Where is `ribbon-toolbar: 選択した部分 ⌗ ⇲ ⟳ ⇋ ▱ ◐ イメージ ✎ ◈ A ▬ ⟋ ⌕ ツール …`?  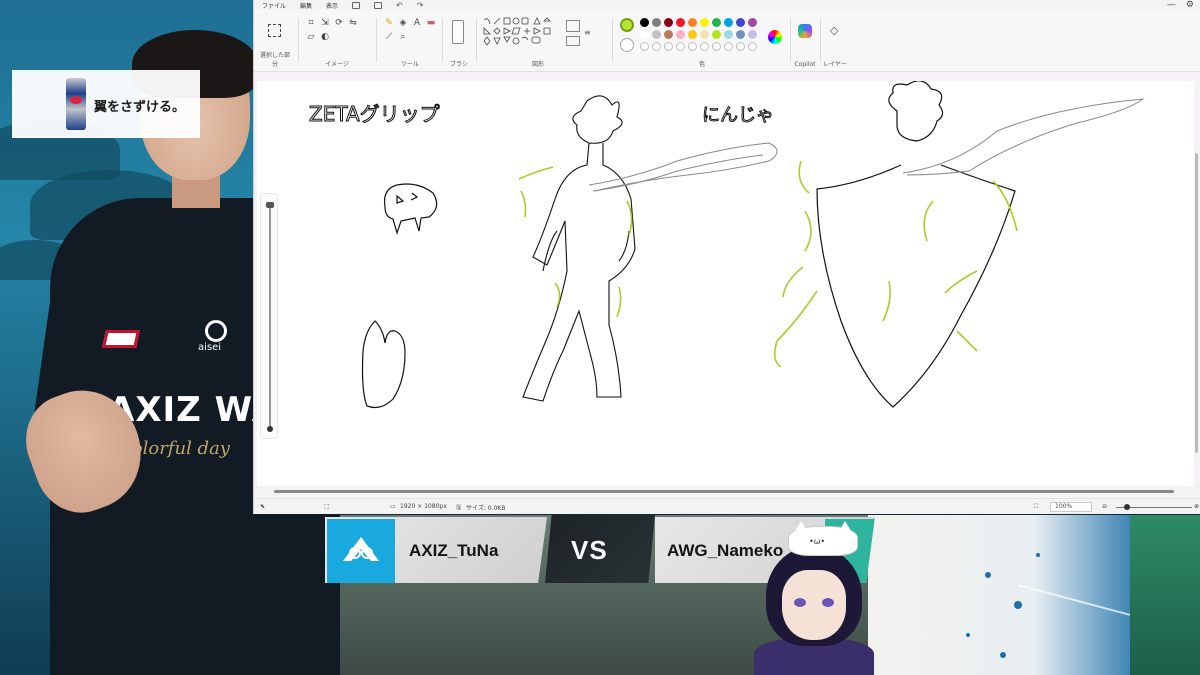 ribbon-toolbar: 選択した部分 ⌗ ⇲ ⟳ ⇋ ▱ ◐ イメージ ✎ ◈ A ▬ ⟋ ⌕ ツール … is located at coordinates (727, 41).